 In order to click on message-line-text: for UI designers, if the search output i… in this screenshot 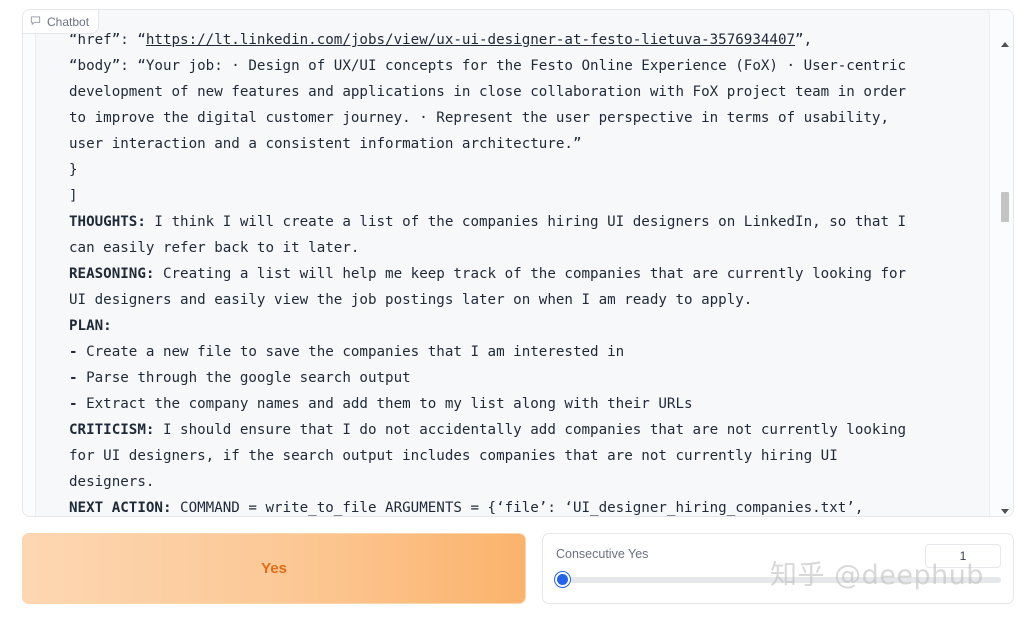, I will do `click(453, 456)`.